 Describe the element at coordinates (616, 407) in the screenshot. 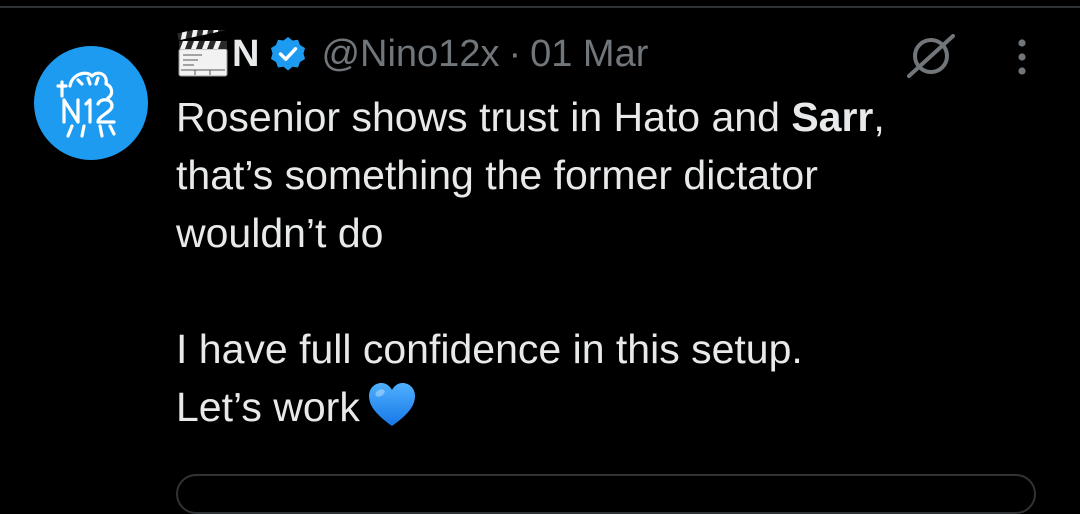

I see `tweet-text-line-5: Let’s work` at that location.